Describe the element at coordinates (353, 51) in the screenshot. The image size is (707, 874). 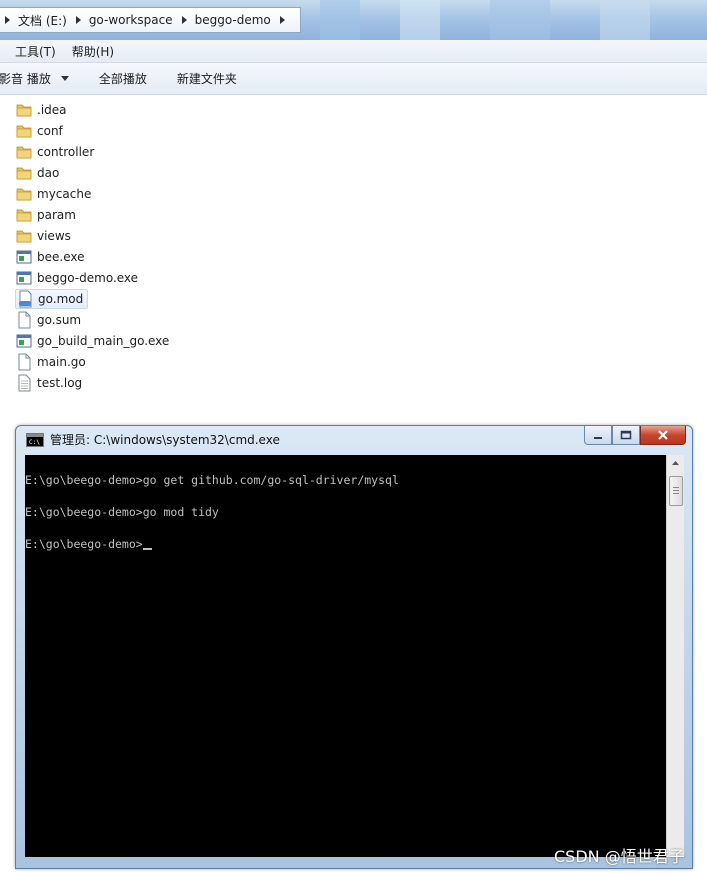
I see `menu-bar: 工具(T) 帮助(H)` at that location.